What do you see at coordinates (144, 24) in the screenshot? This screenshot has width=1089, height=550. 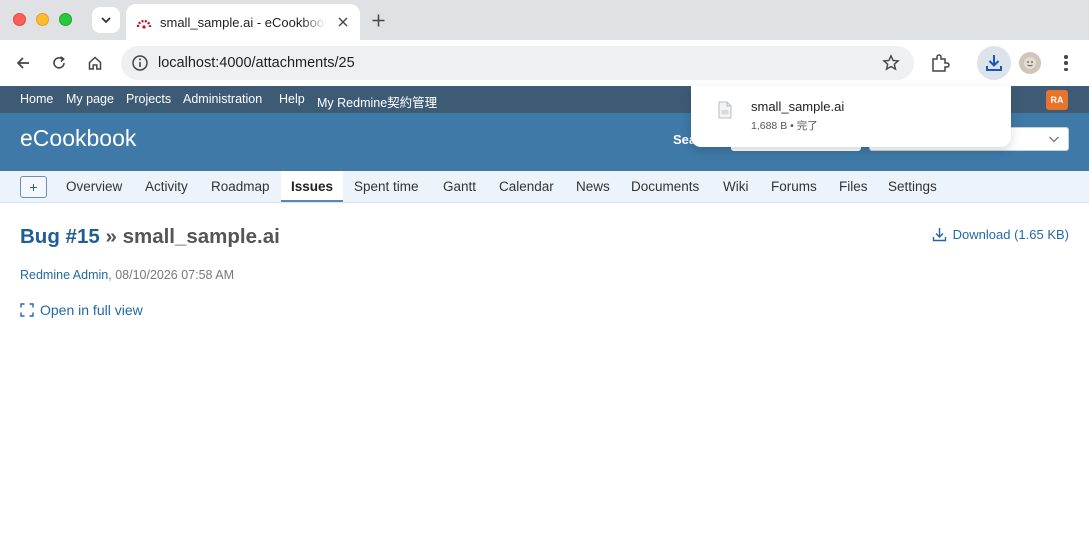 I see `redmine-favicon` at bounding box center [144, 24].